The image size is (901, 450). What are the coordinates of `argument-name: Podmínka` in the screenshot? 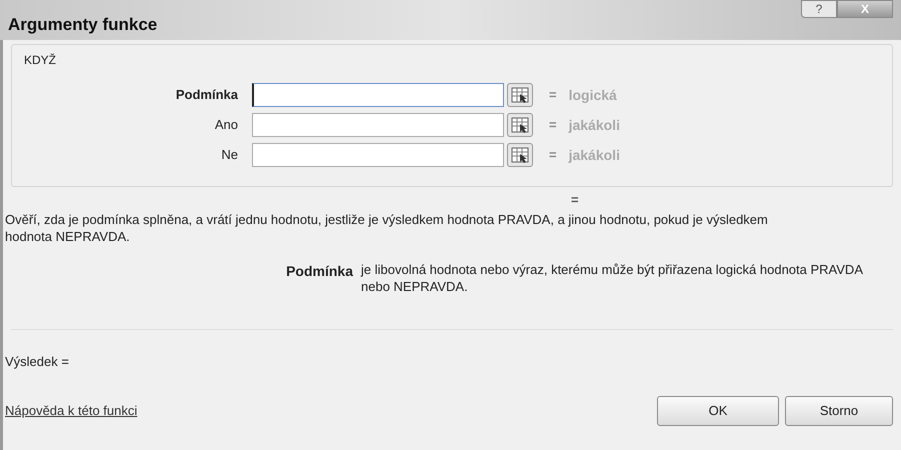 It's located at (319, 271).